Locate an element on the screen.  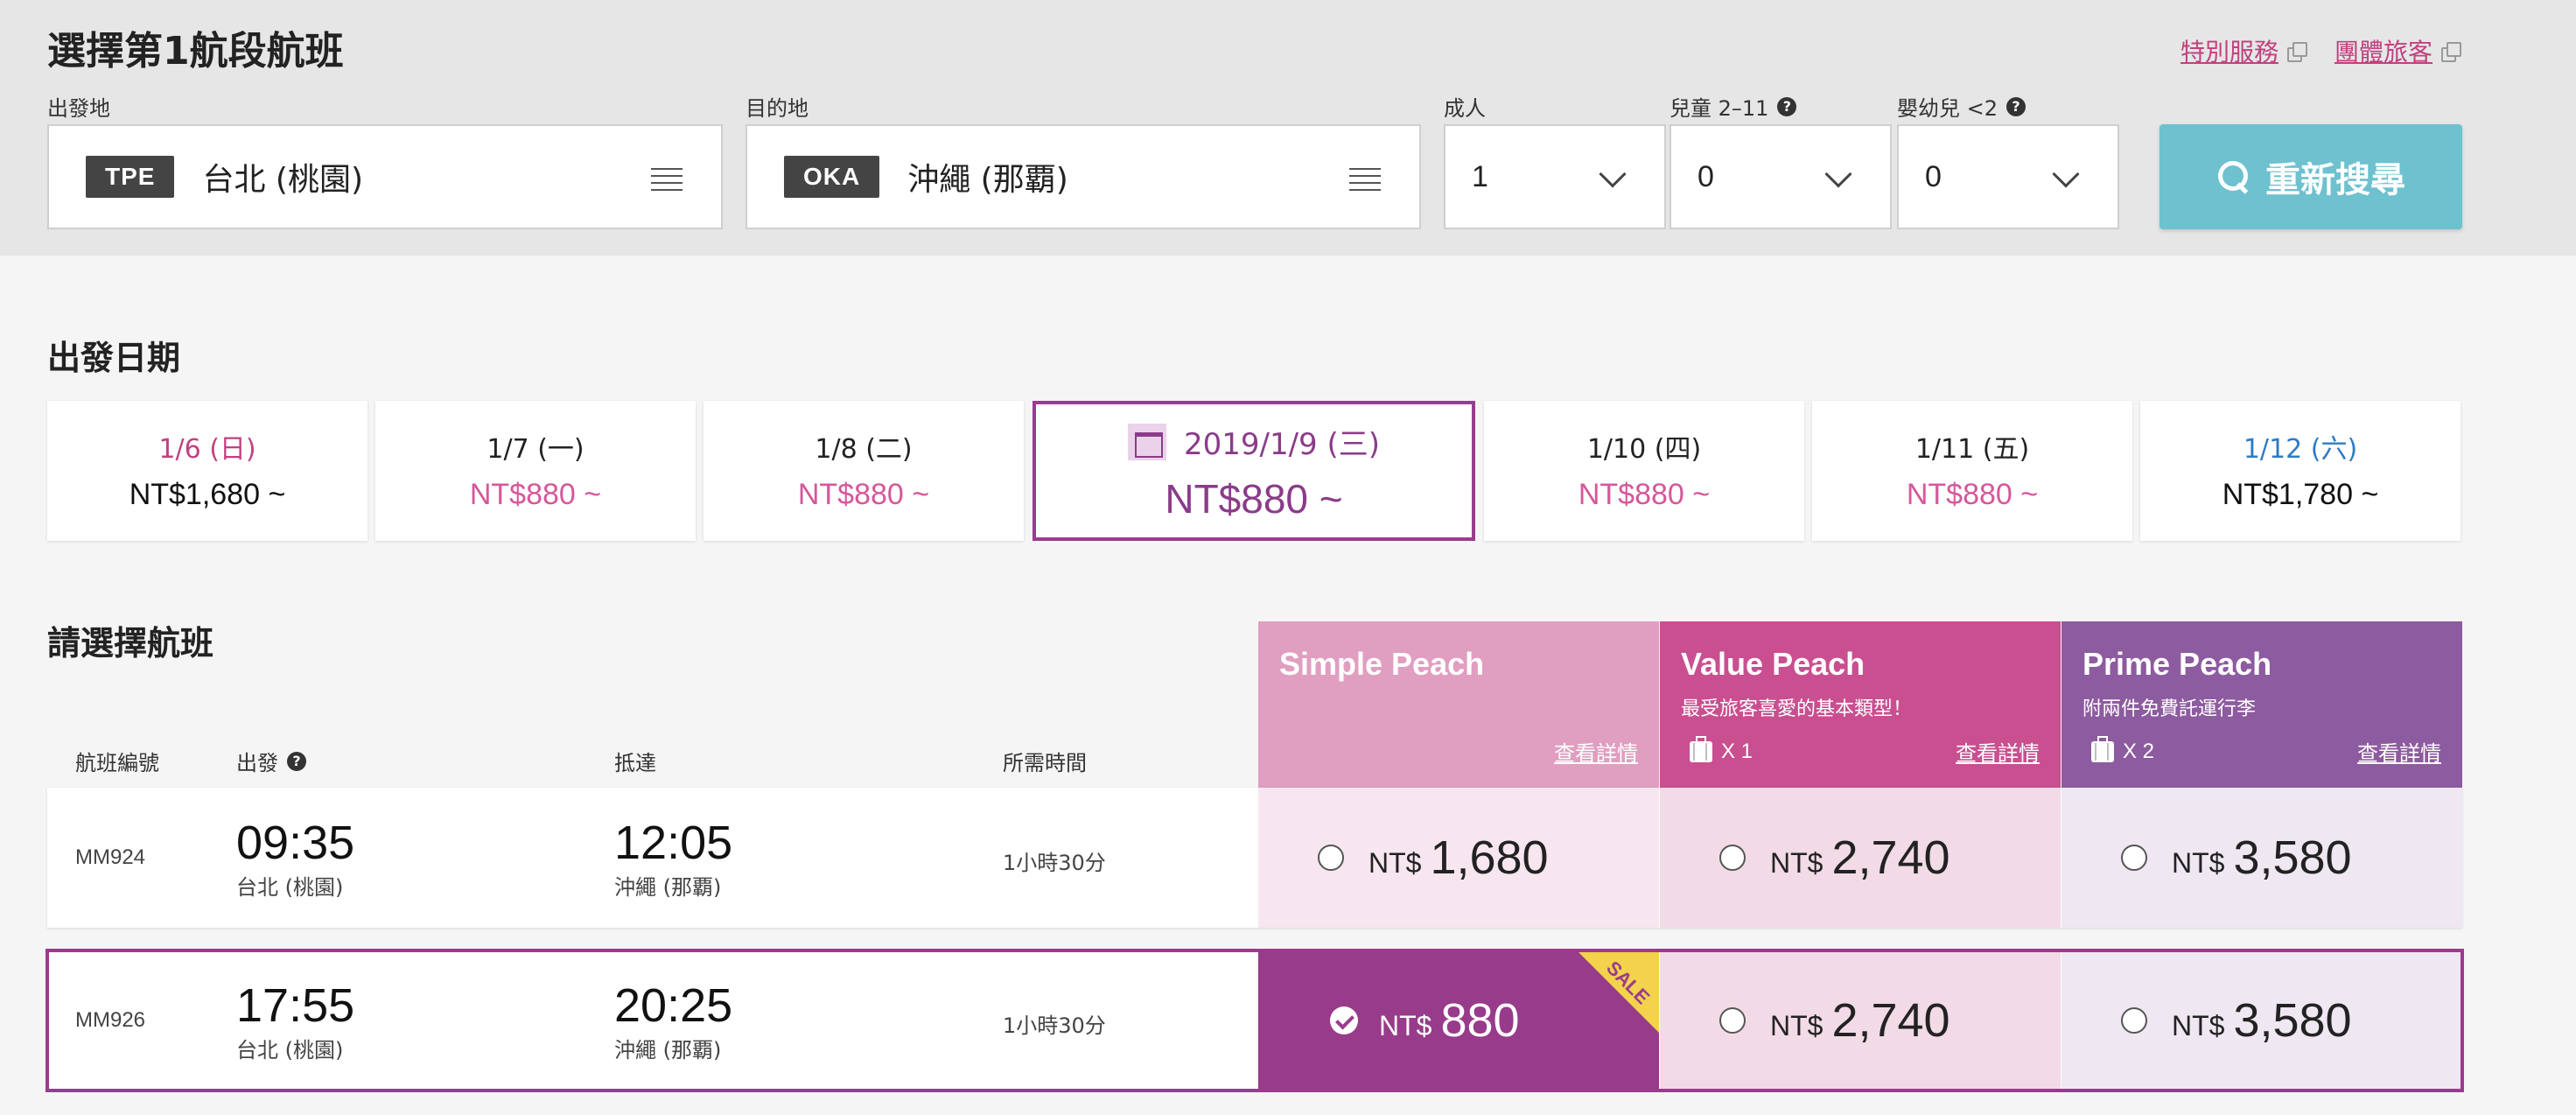
fare-header-simple: Simple Peach 查看詳情 is located at coordinates (1458, 705).